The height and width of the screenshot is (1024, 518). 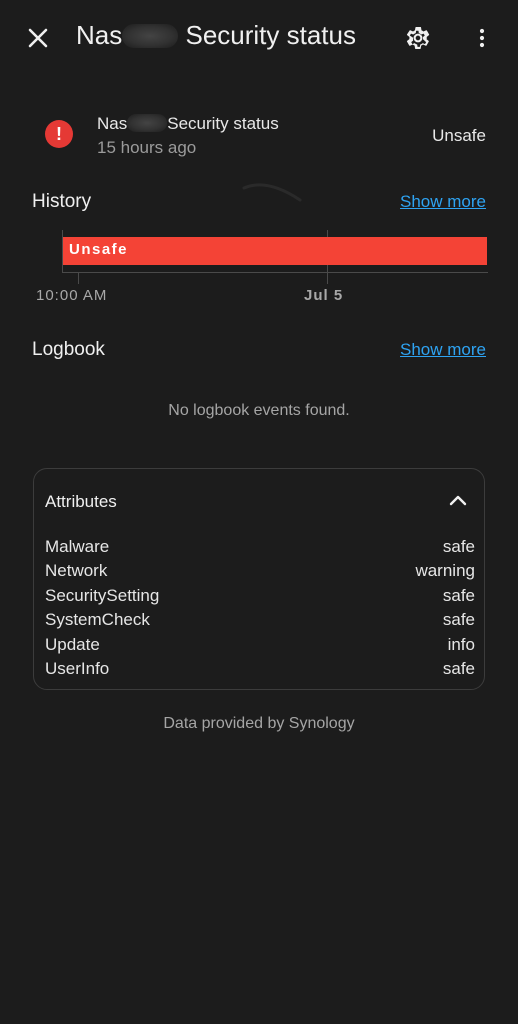 What do you see at coordinates (270, 35) in the screenshot?
I see `dialog-title-suffix: Security status` at bounding box center [270, 35].